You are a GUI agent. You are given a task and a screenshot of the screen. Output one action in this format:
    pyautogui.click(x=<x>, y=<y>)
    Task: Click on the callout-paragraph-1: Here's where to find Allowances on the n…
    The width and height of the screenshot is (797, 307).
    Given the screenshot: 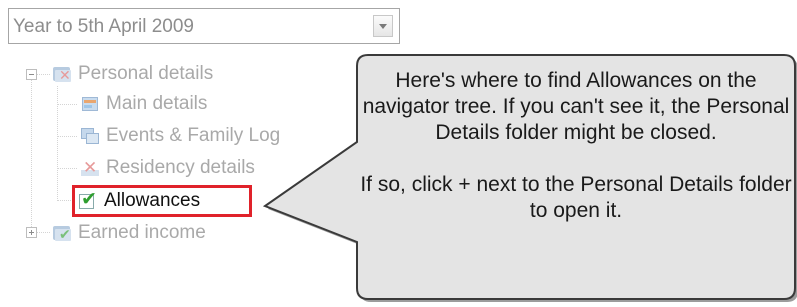 What is the action you would take?
    pyautogui.click(x=576, y=106)
    